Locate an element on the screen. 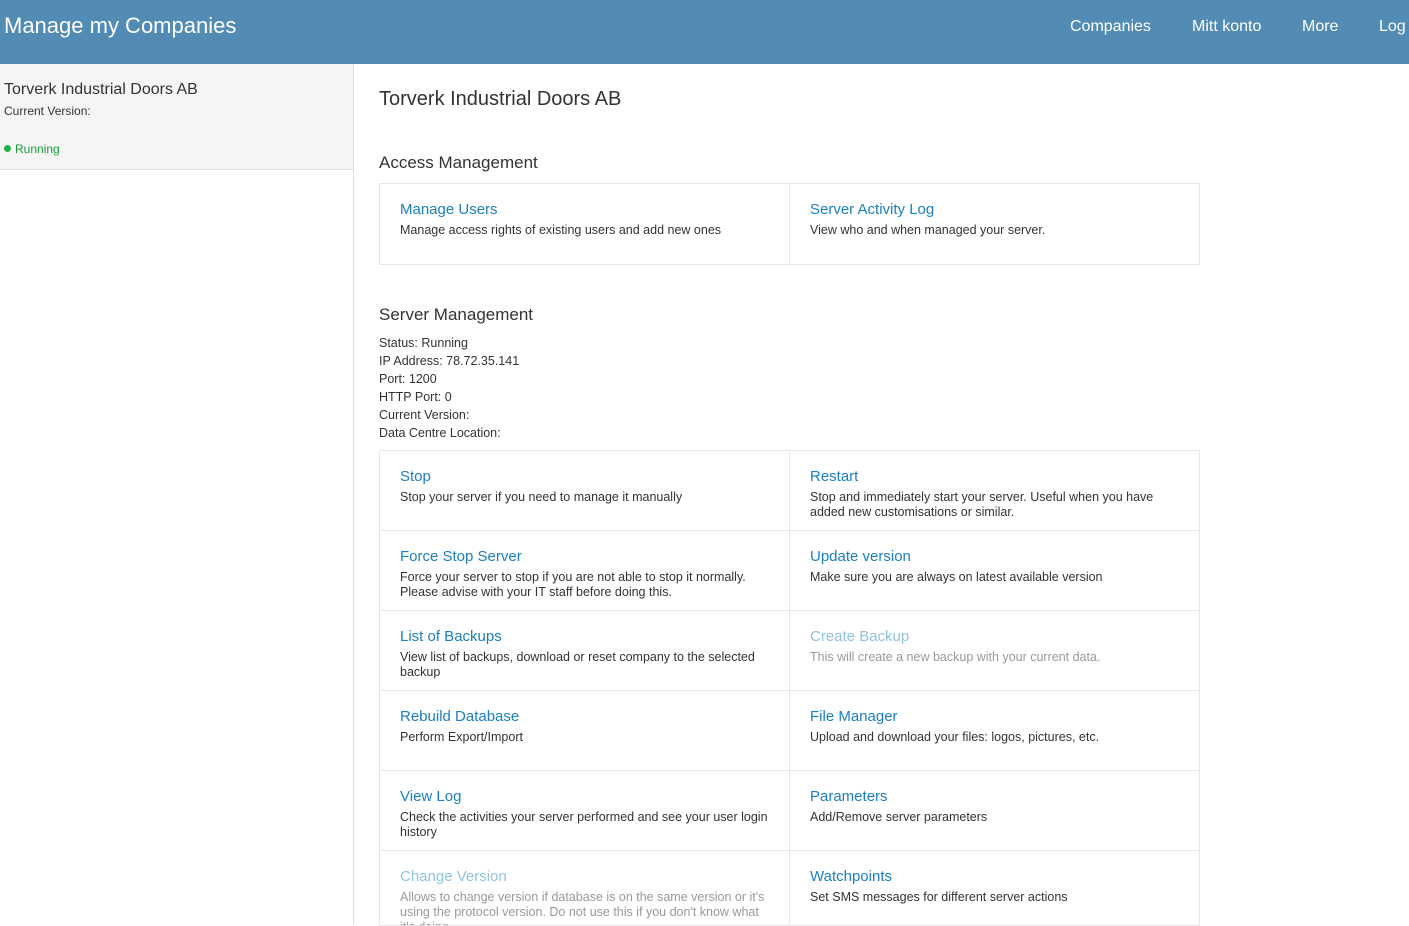 The width and height of the screenshot is (1409, 926). force-stop-server-link: Force Stop Server is located at coordinates (461, 556).